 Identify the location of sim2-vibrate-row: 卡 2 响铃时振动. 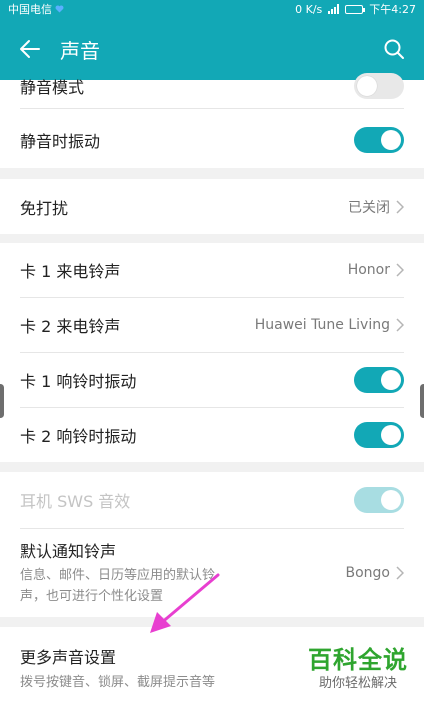
(212, 435).